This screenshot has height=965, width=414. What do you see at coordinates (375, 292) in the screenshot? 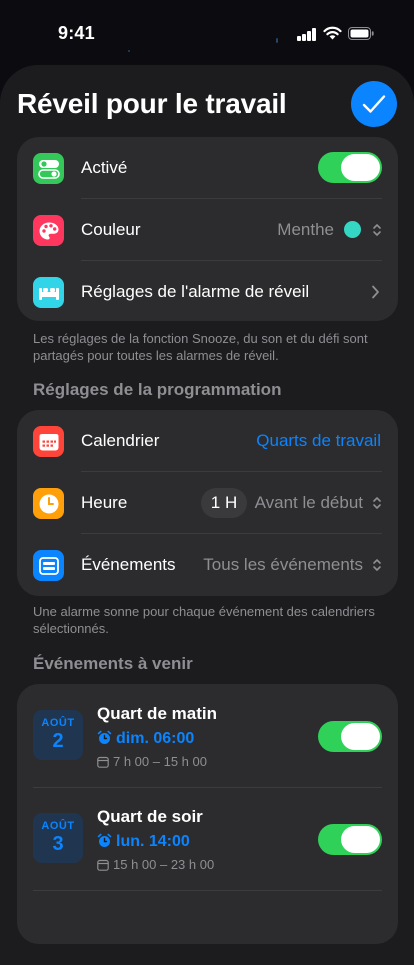
I see `chevron-right-icon` at bounding box center [375, 292].